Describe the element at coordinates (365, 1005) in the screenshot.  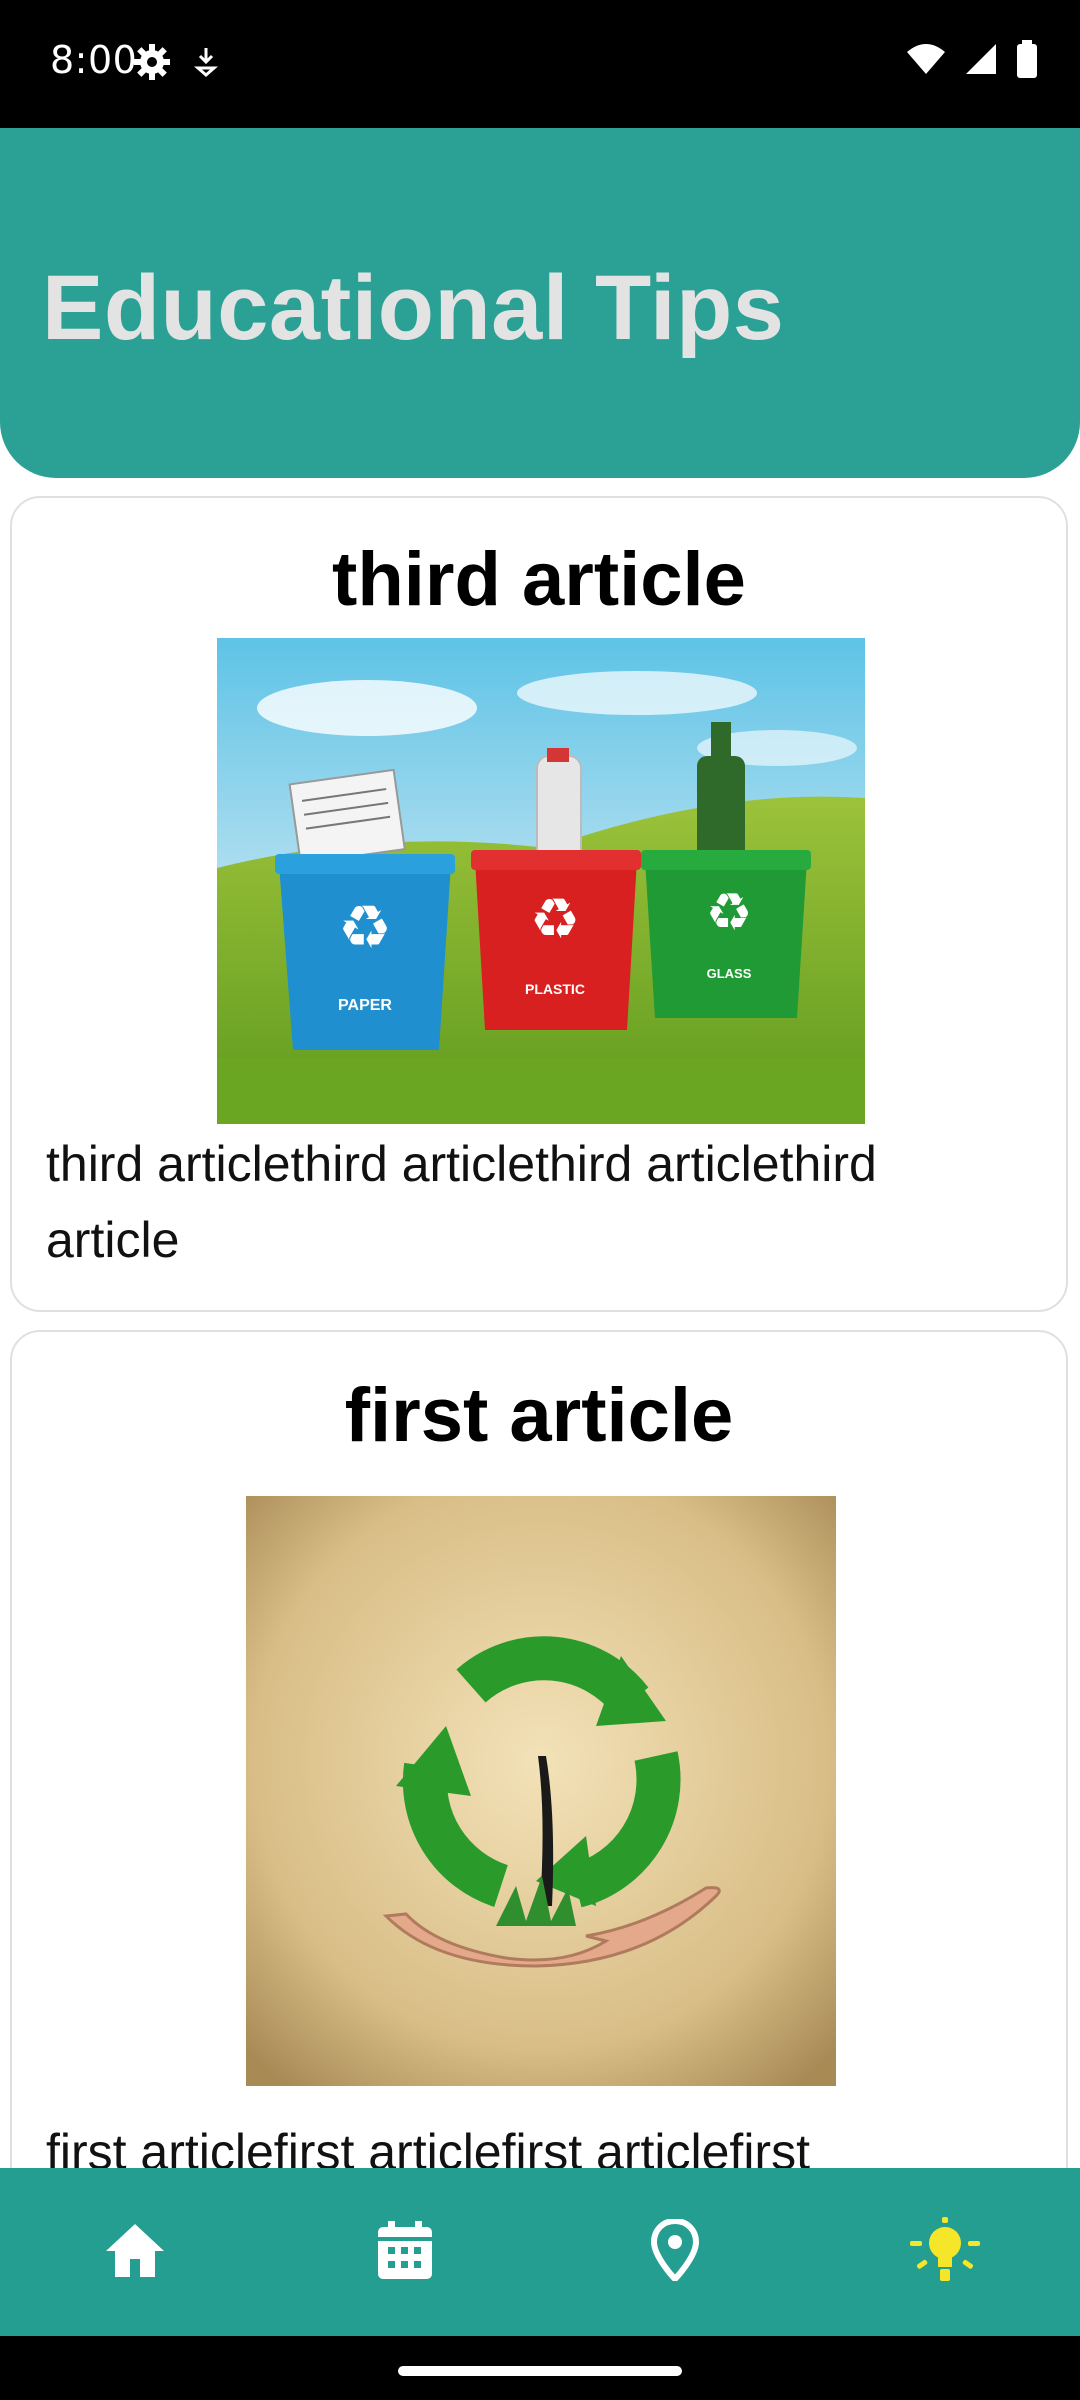
I see `bin-label-paper: PAPER` at that location.